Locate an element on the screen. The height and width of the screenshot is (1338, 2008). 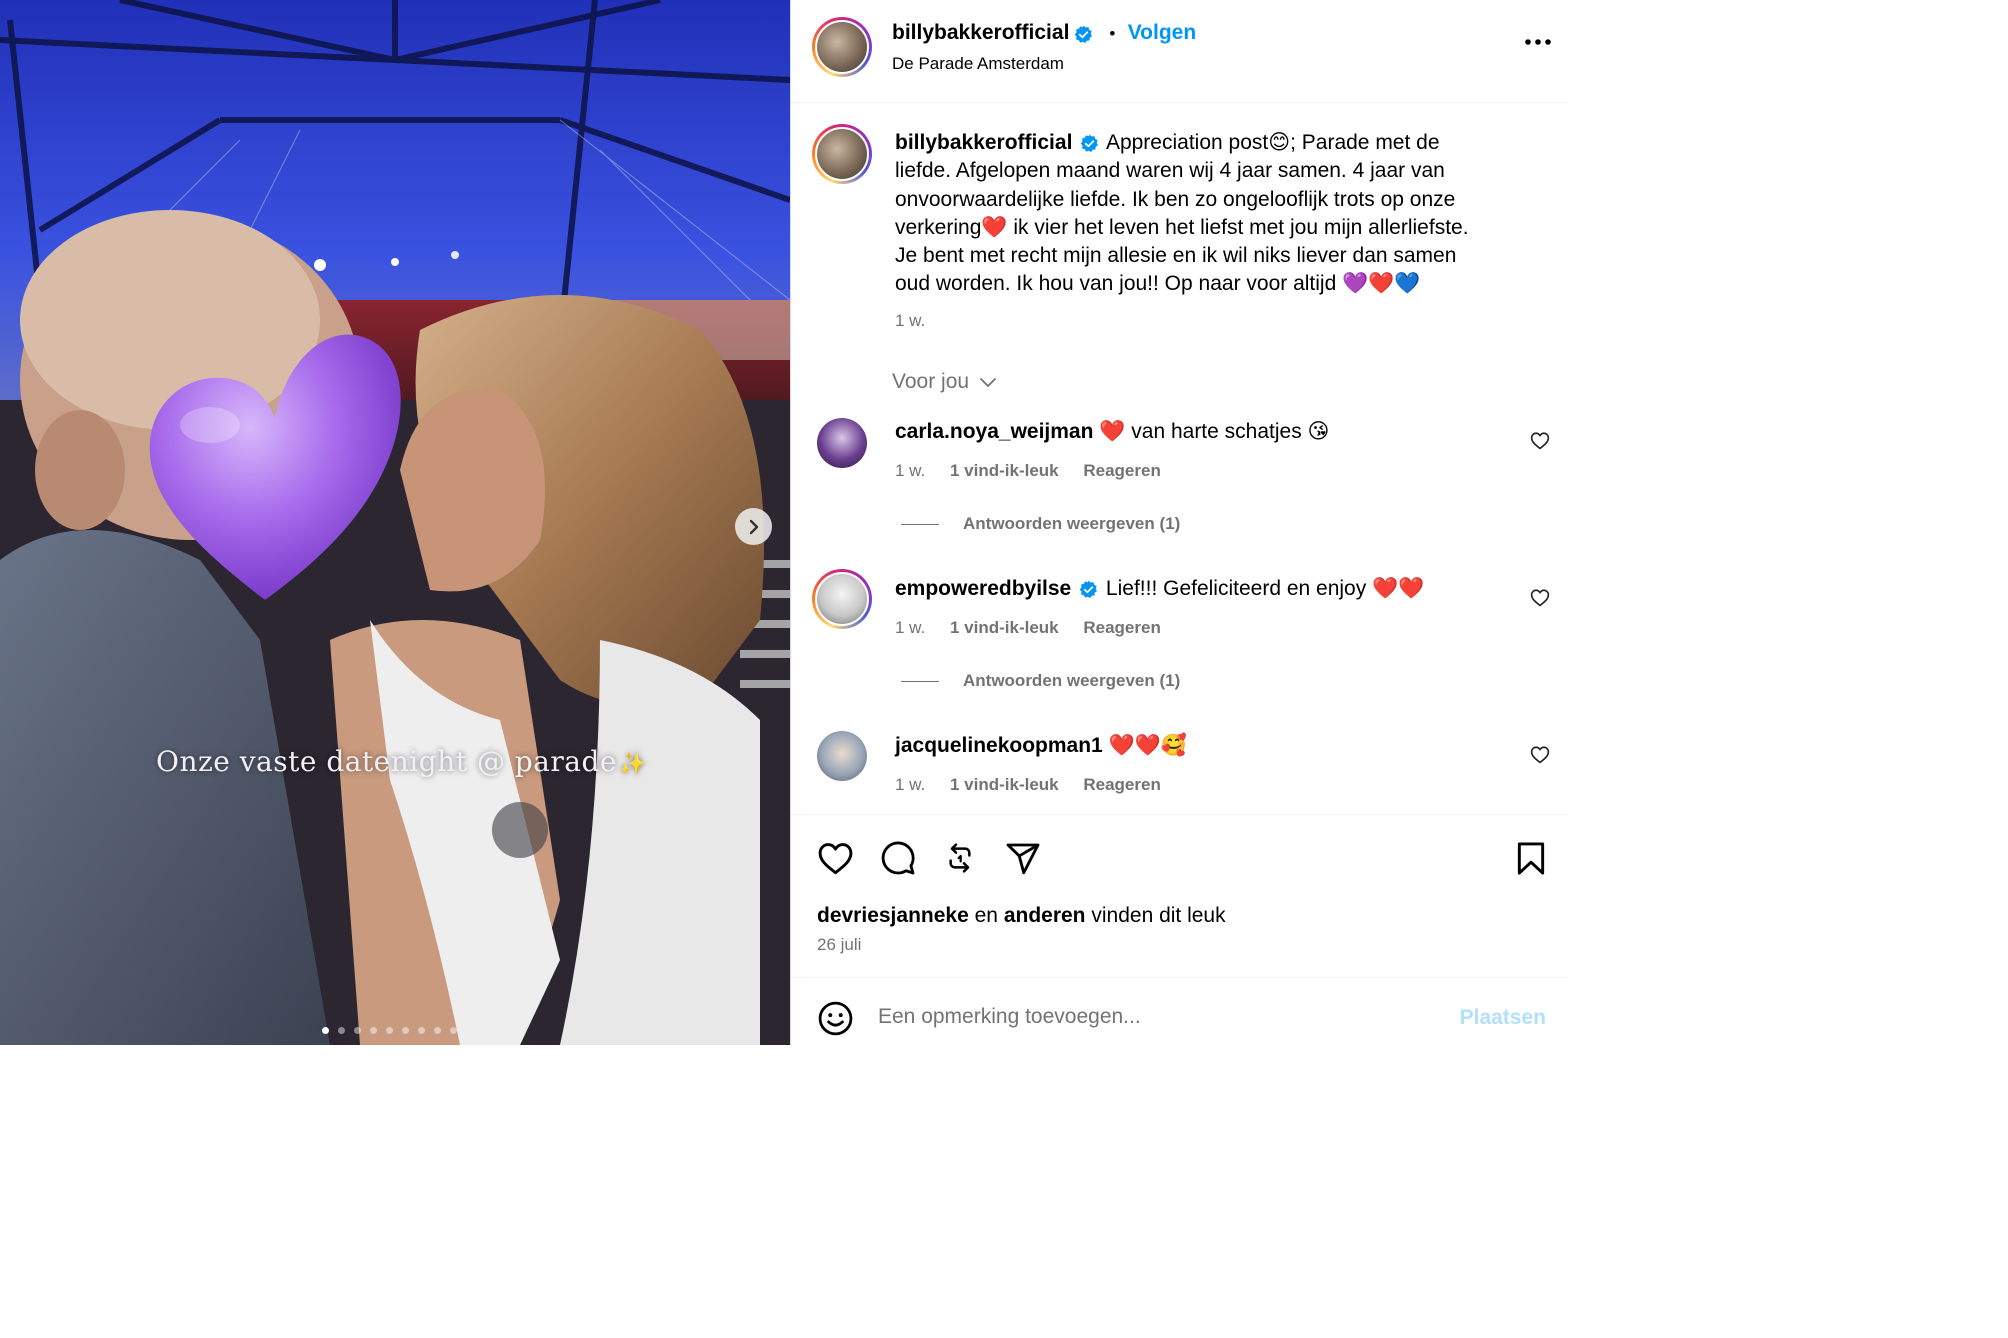
chevron-right-icon is located at coordinates (753, 526).